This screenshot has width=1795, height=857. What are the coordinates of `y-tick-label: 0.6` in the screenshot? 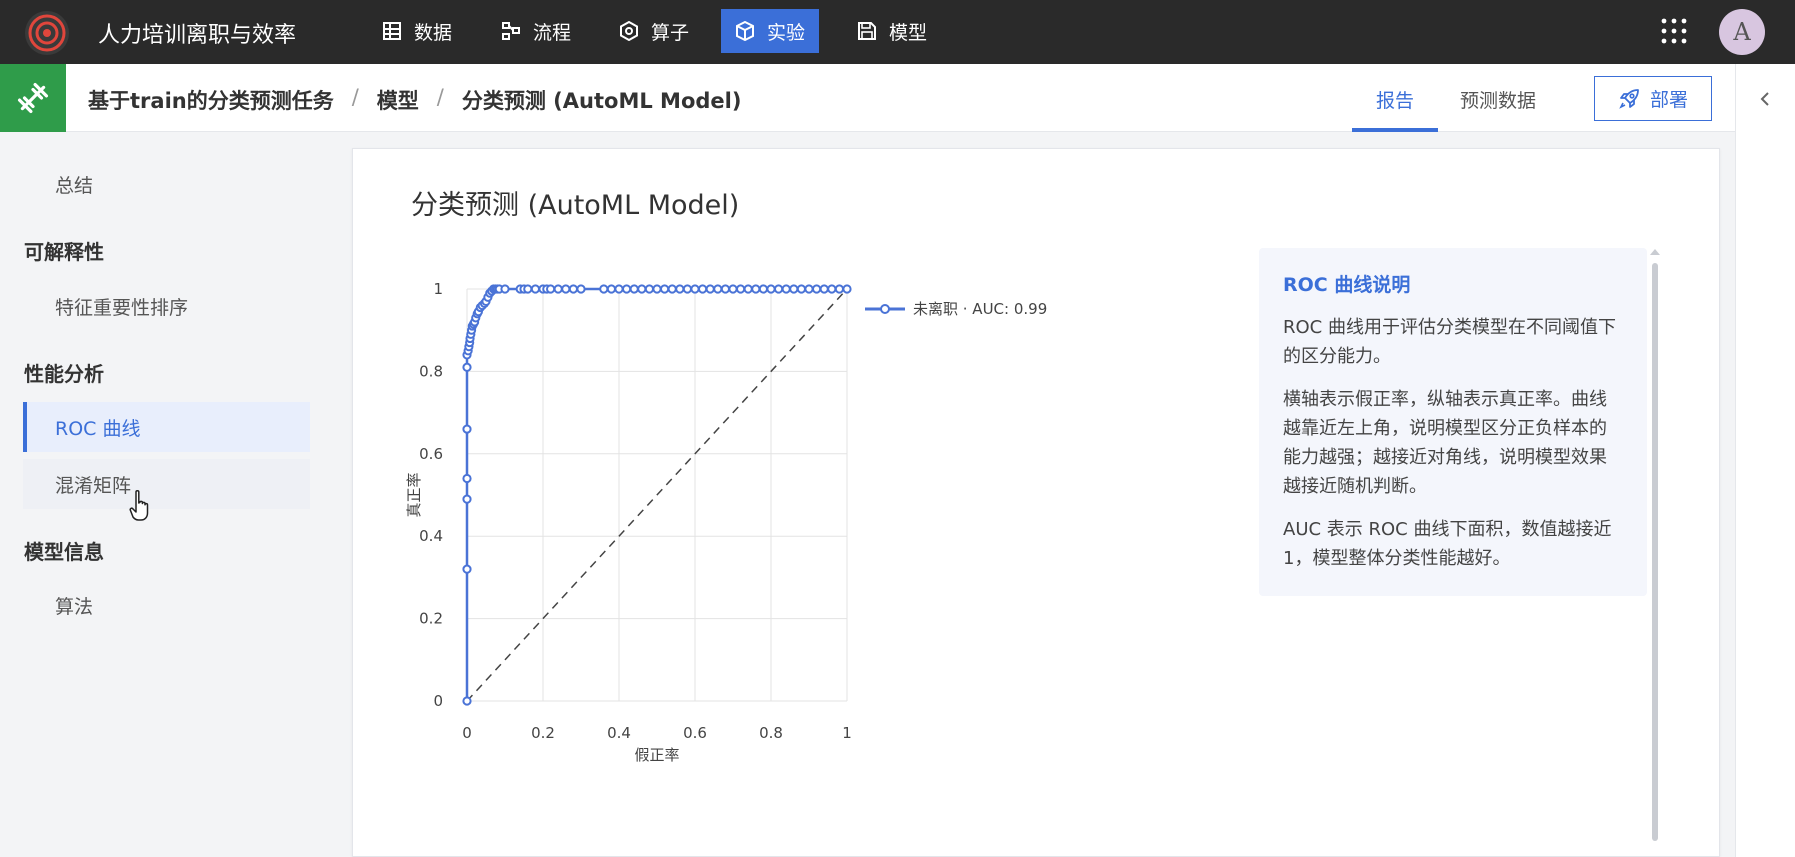 It's located at (431, 454).